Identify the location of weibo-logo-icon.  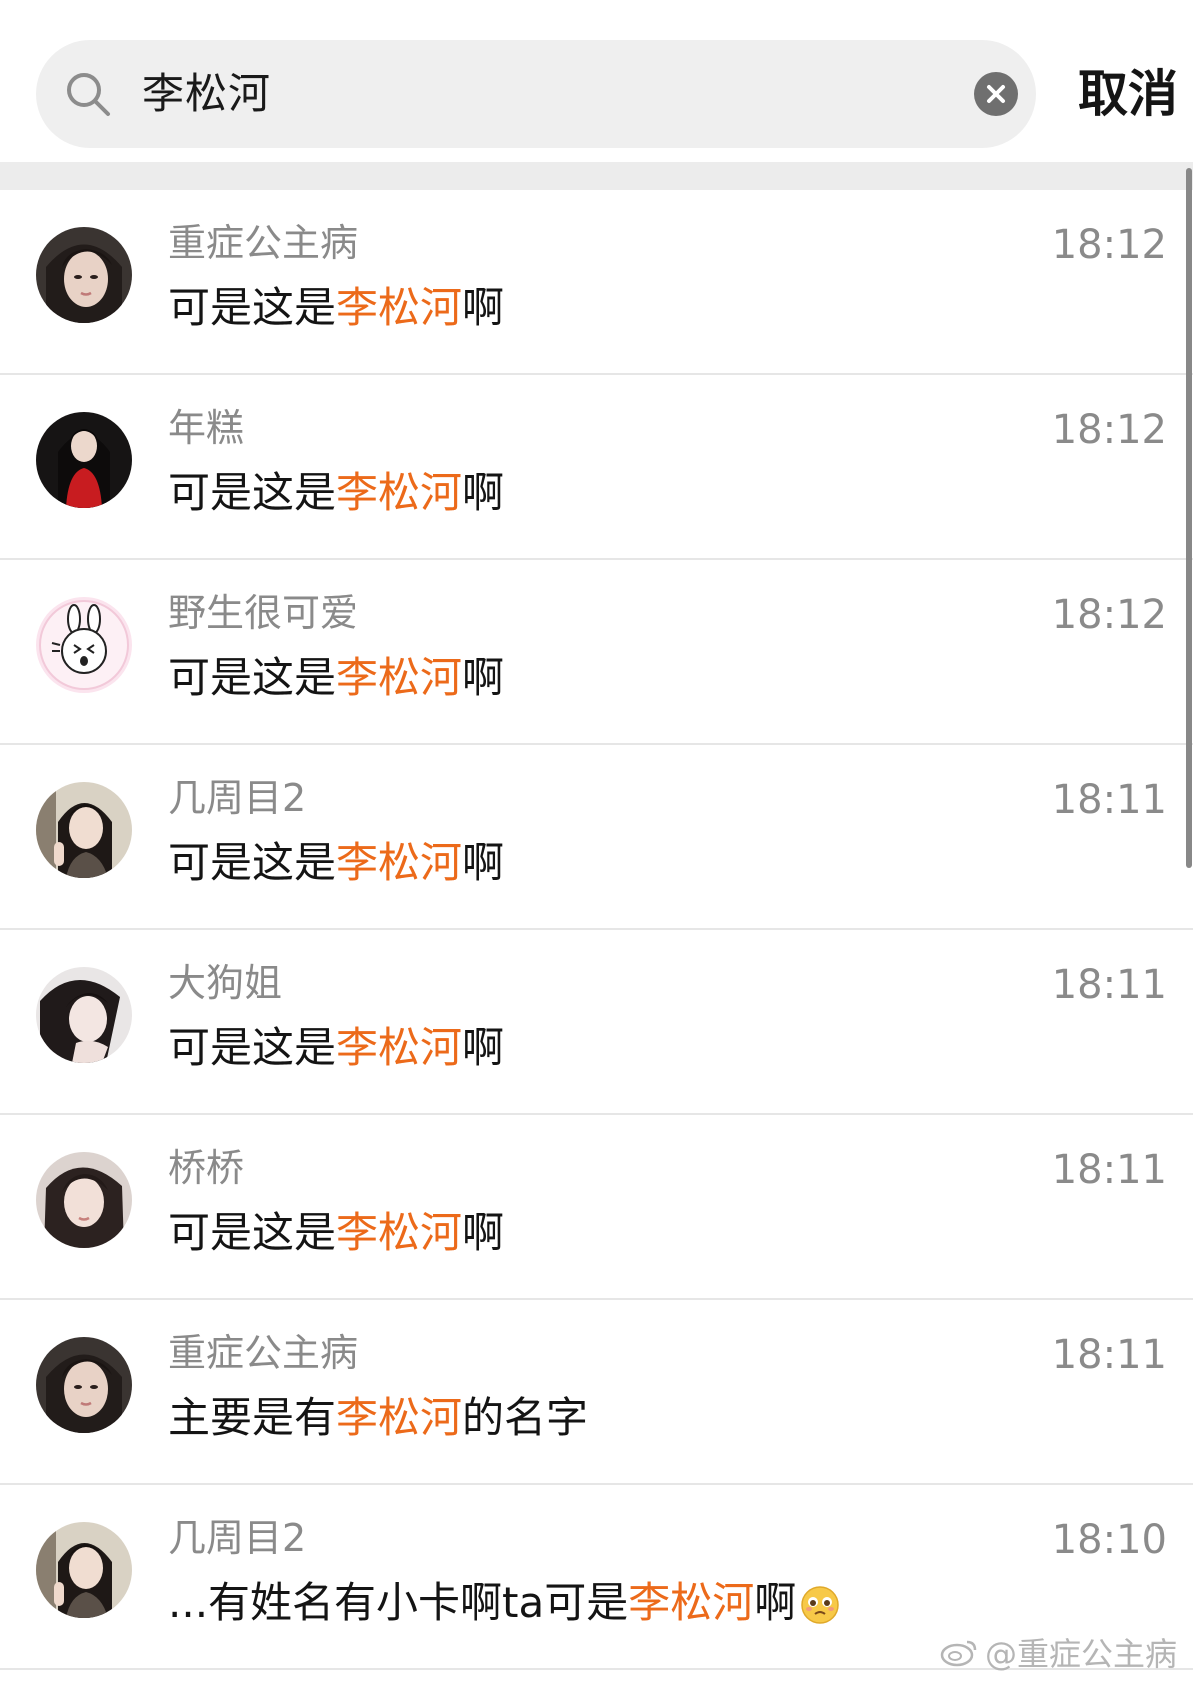
(958, 1653).